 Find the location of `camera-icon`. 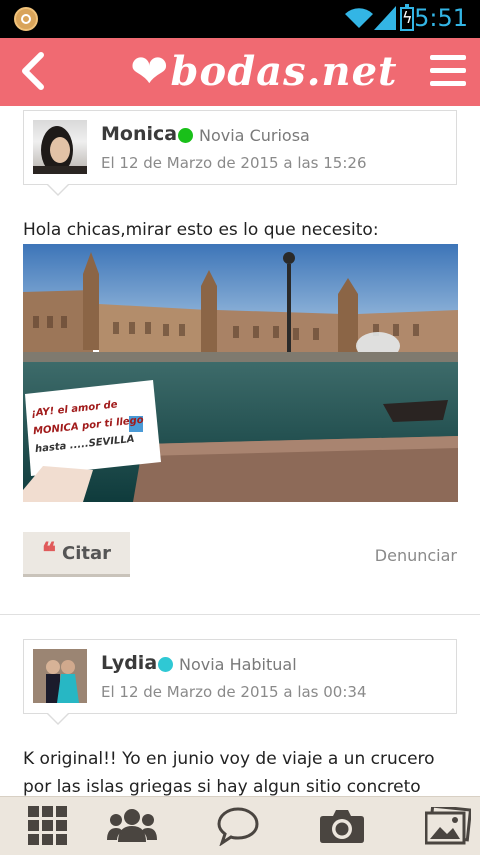

camera-icon is located at coordinates (342, 826).